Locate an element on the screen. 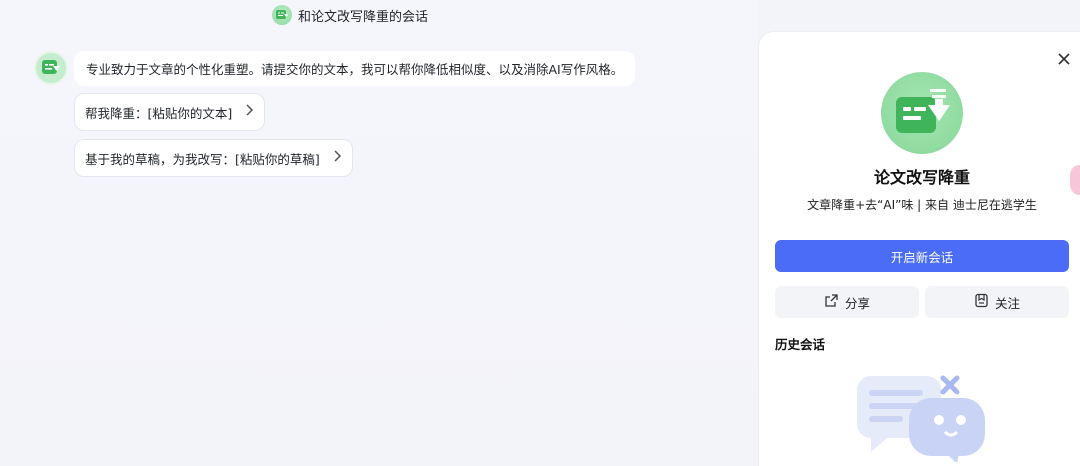 The image size is (1080, 466). history-title: 历史会话 is located at coordinates (800, 344).